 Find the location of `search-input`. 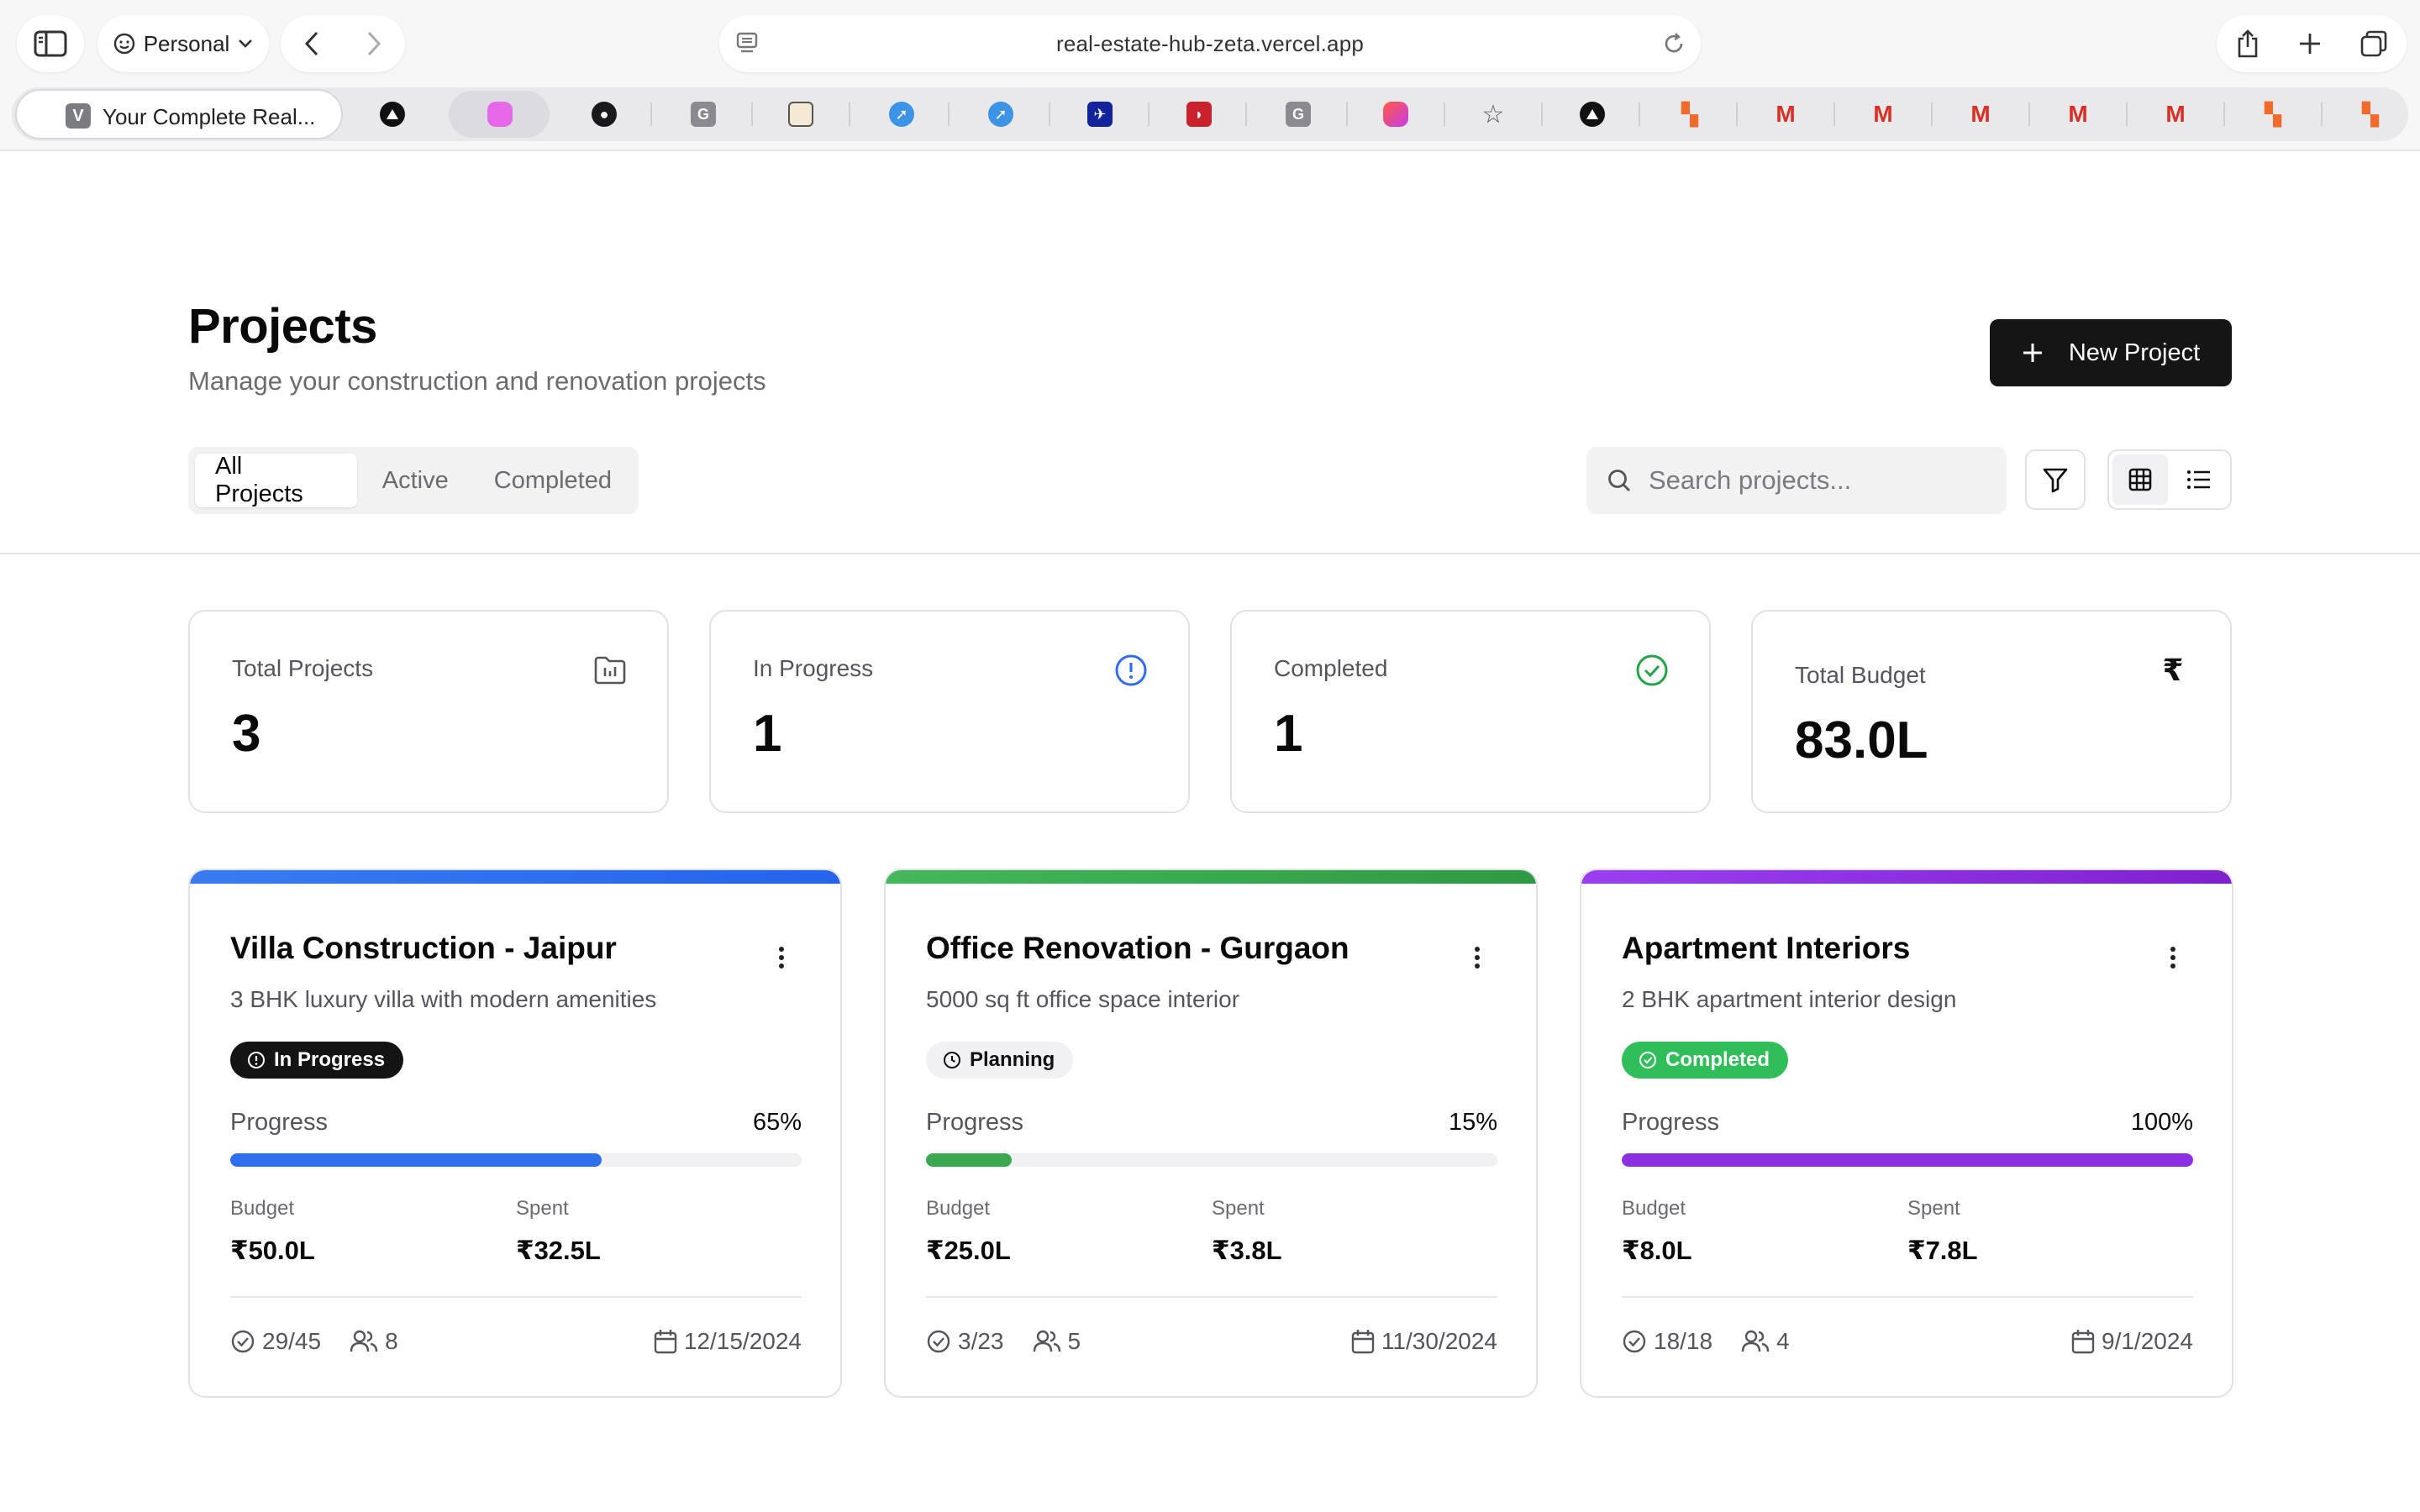

search-input is located at coordinates (1817, 480).